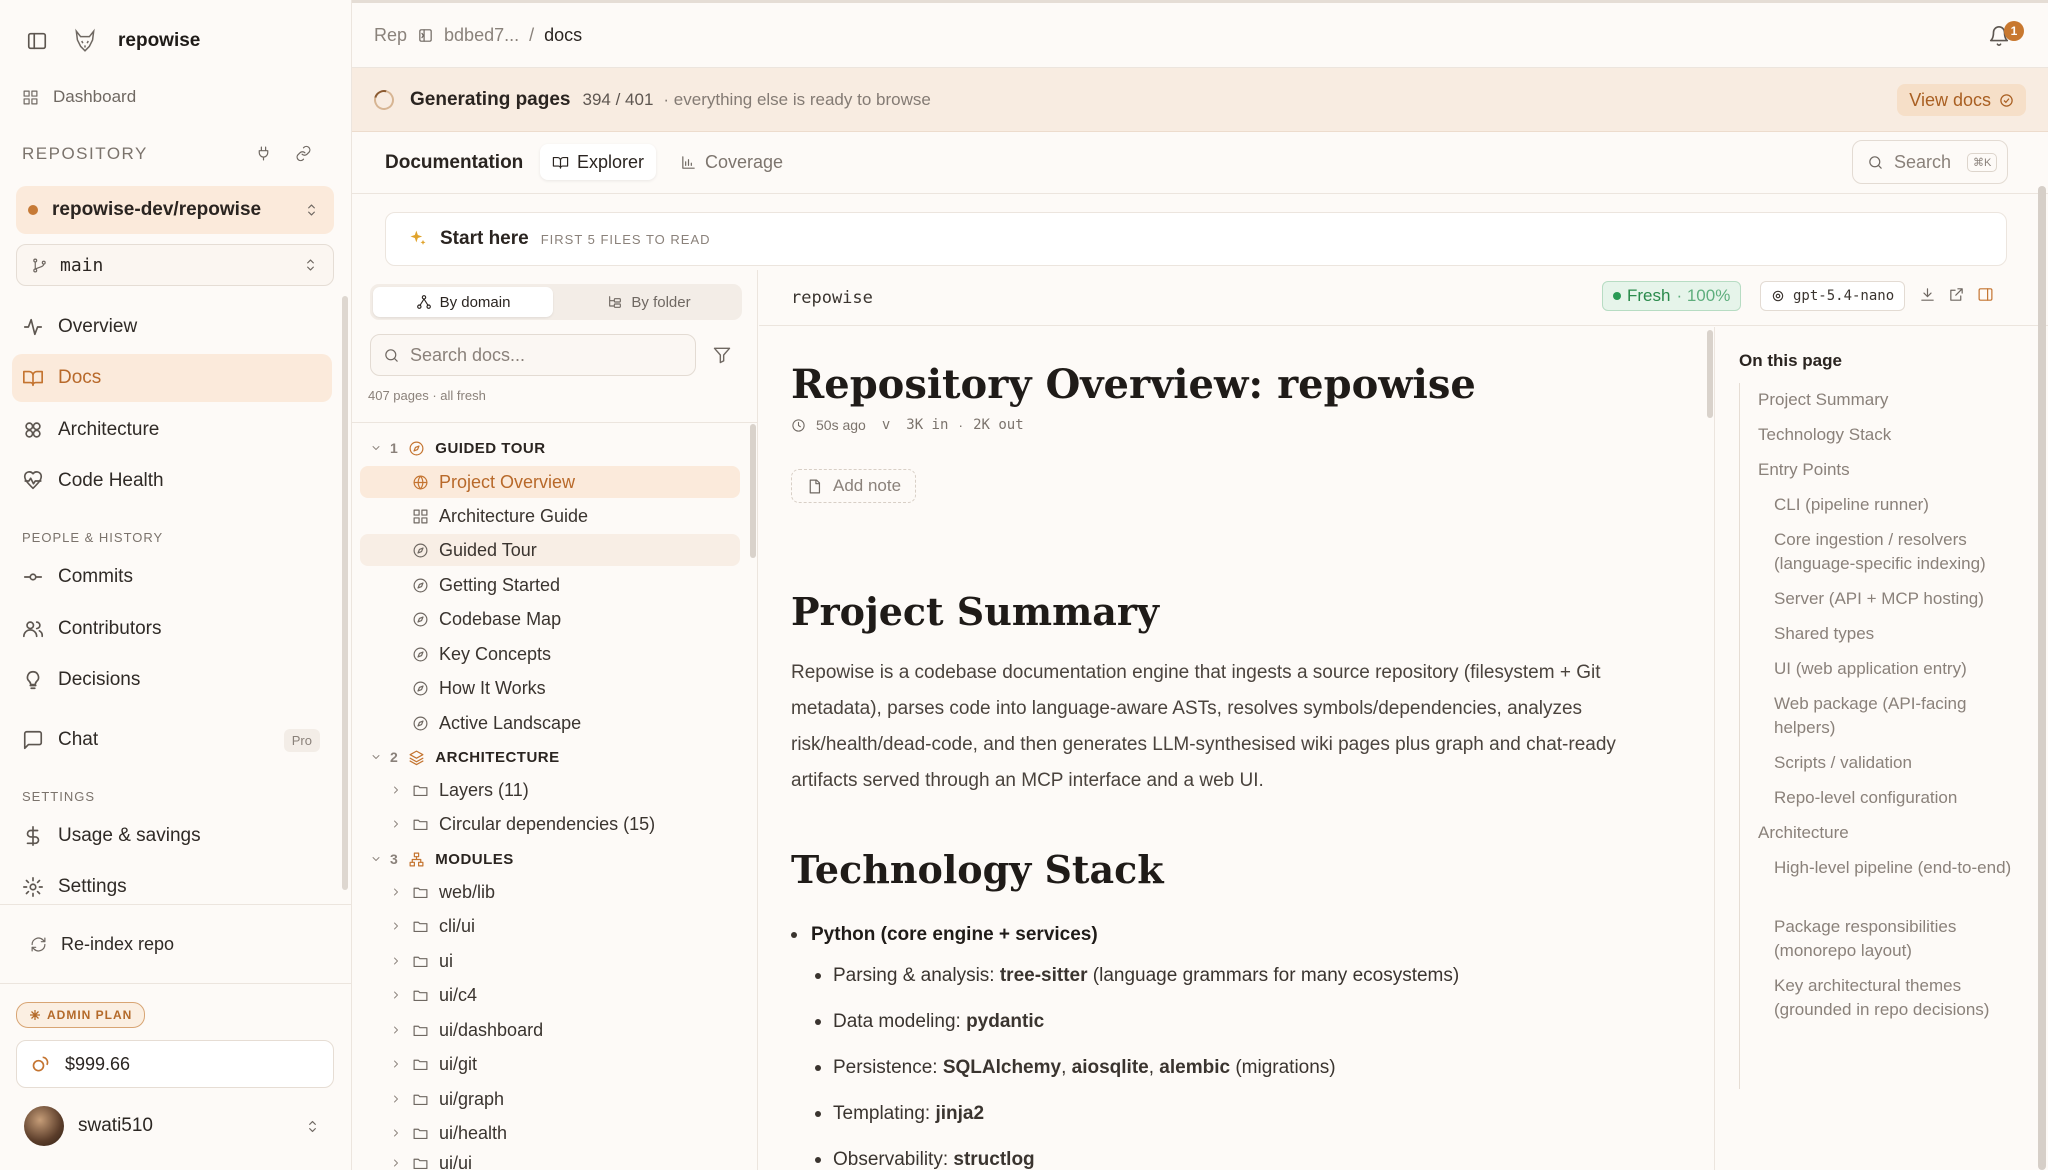  Describe the element at coordinates (2042, 678) in the screenshot. I see `page-scrollbar` at that location.